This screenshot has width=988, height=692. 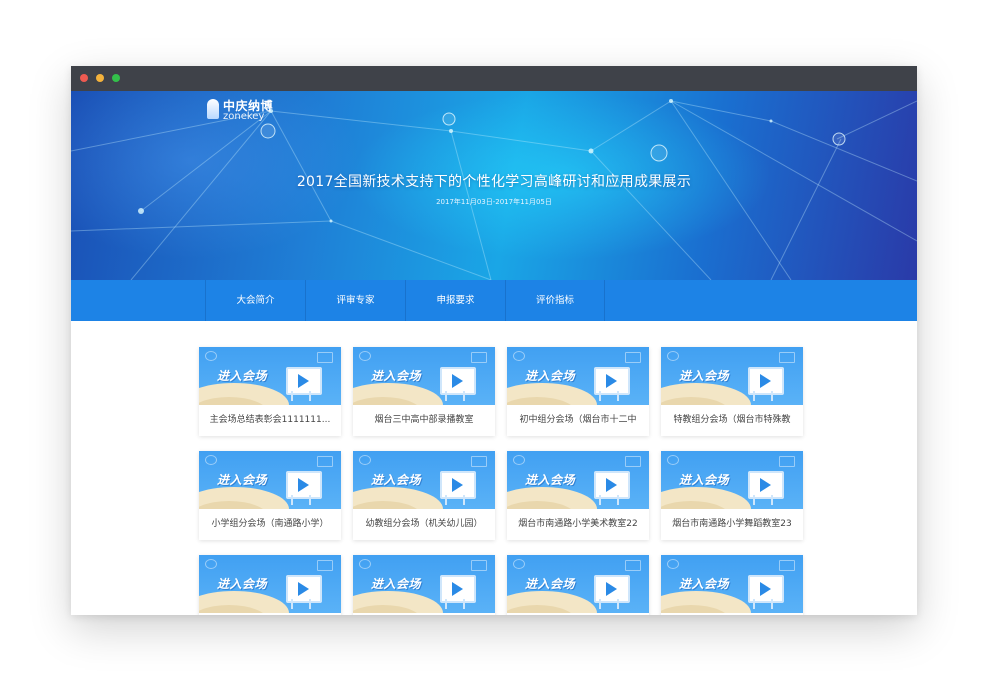 I want to click on venue-card: 进入会场 小学组分会场（南通路小学）, so click(x=270, y=495).